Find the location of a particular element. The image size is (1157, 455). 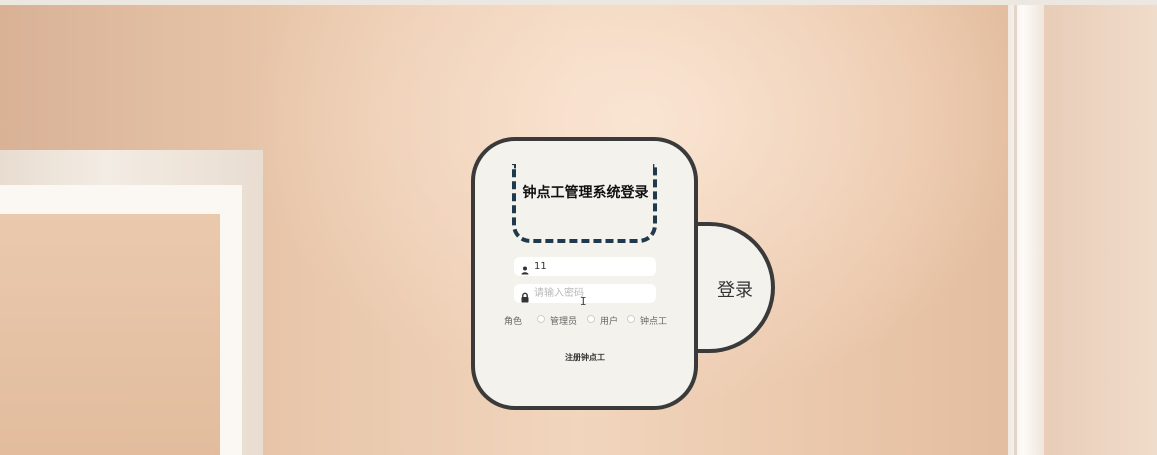

text-cursor-icon: I is located at coordinates (583, 301).